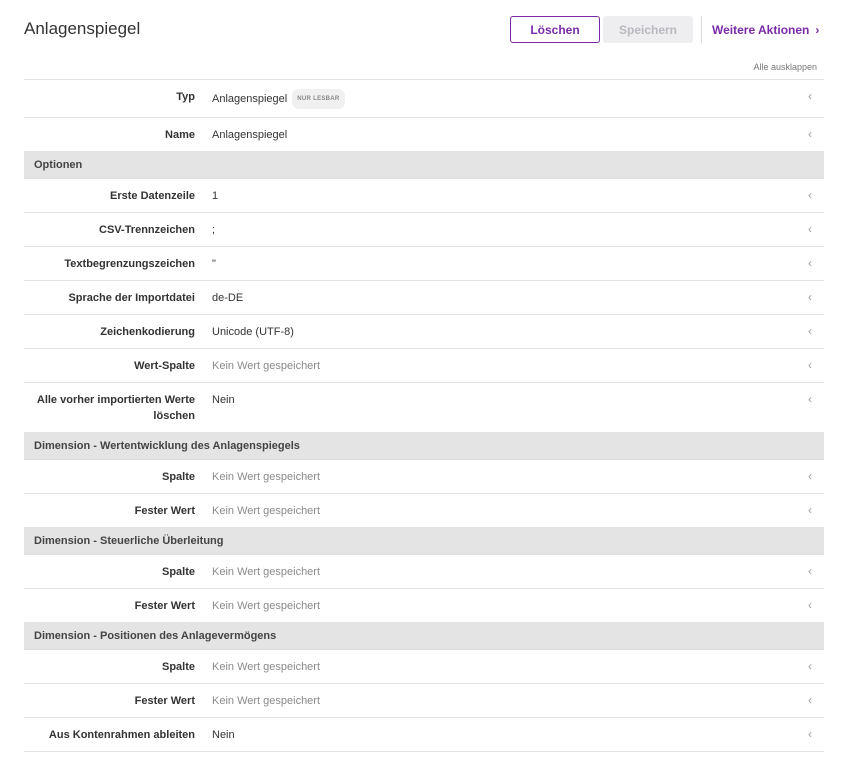  What do you see at coordinates (648, 29) in the screenshot?
I see `save-button: Speichern` at bounding box center [648, 29].